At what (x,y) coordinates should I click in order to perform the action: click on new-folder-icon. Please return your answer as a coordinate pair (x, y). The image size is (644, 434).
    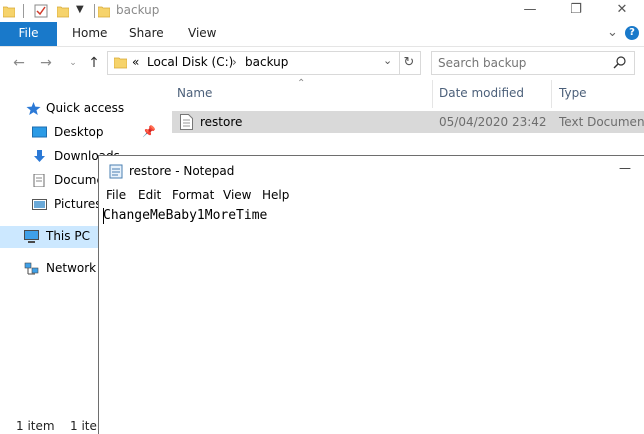
    Looking at the image, I should click on (63, 11).